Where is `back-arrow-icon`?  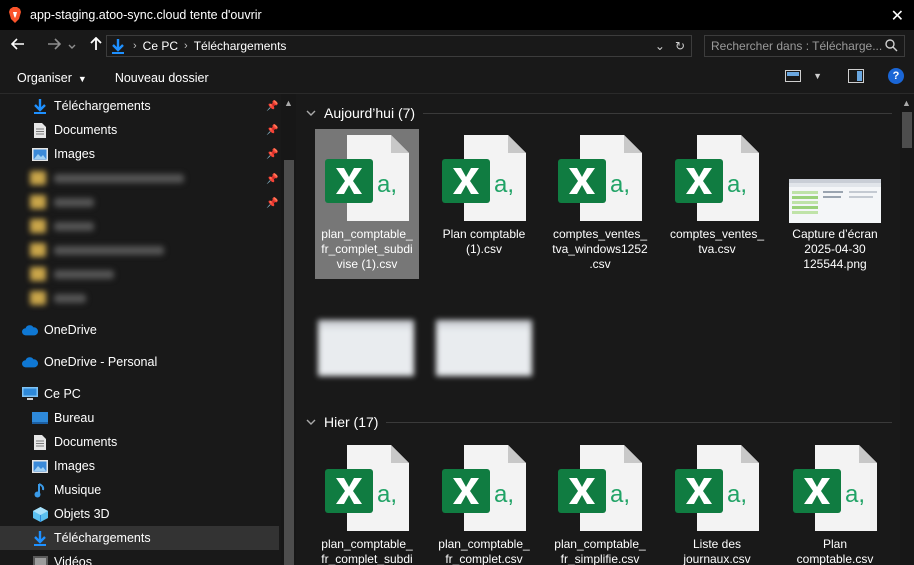 back-arrow-icon is located at coordinates (17, 44).